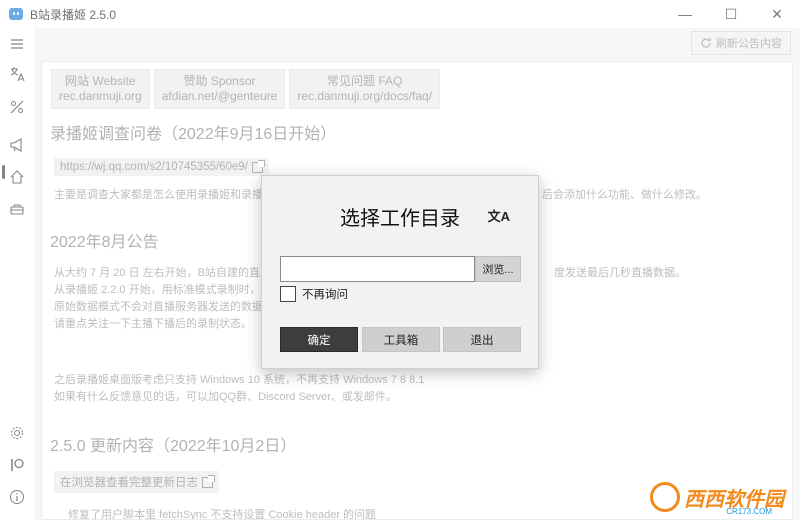 The width and height of the screenshot is (800, 520). I want to click on select-work-dir-dialog: 选择工作目录 文A 浏览... 不再询问 确定 工具箱 退出, so click(400, 272).